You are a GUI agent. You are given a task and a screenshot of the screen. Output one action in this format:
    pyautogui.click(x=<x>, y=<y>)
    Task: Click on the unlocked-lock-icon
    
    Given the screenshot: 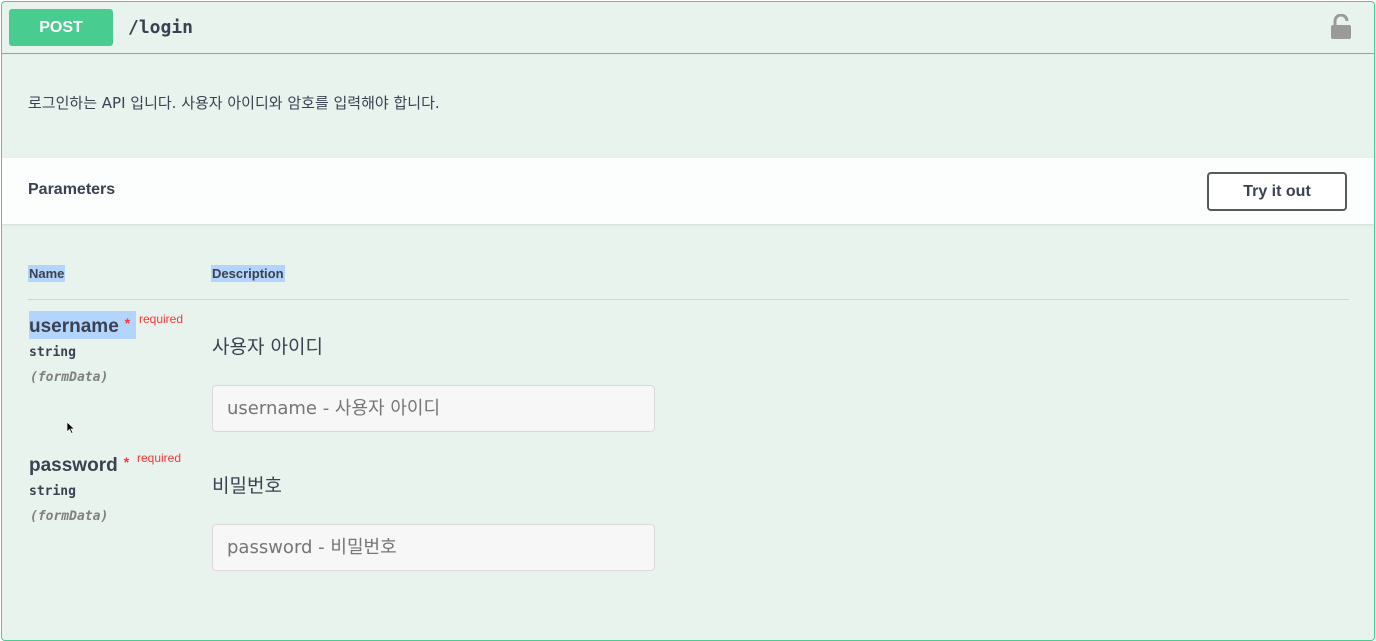 What is the action you would take?
    pyautogui.click(x=1341, y=26)
    